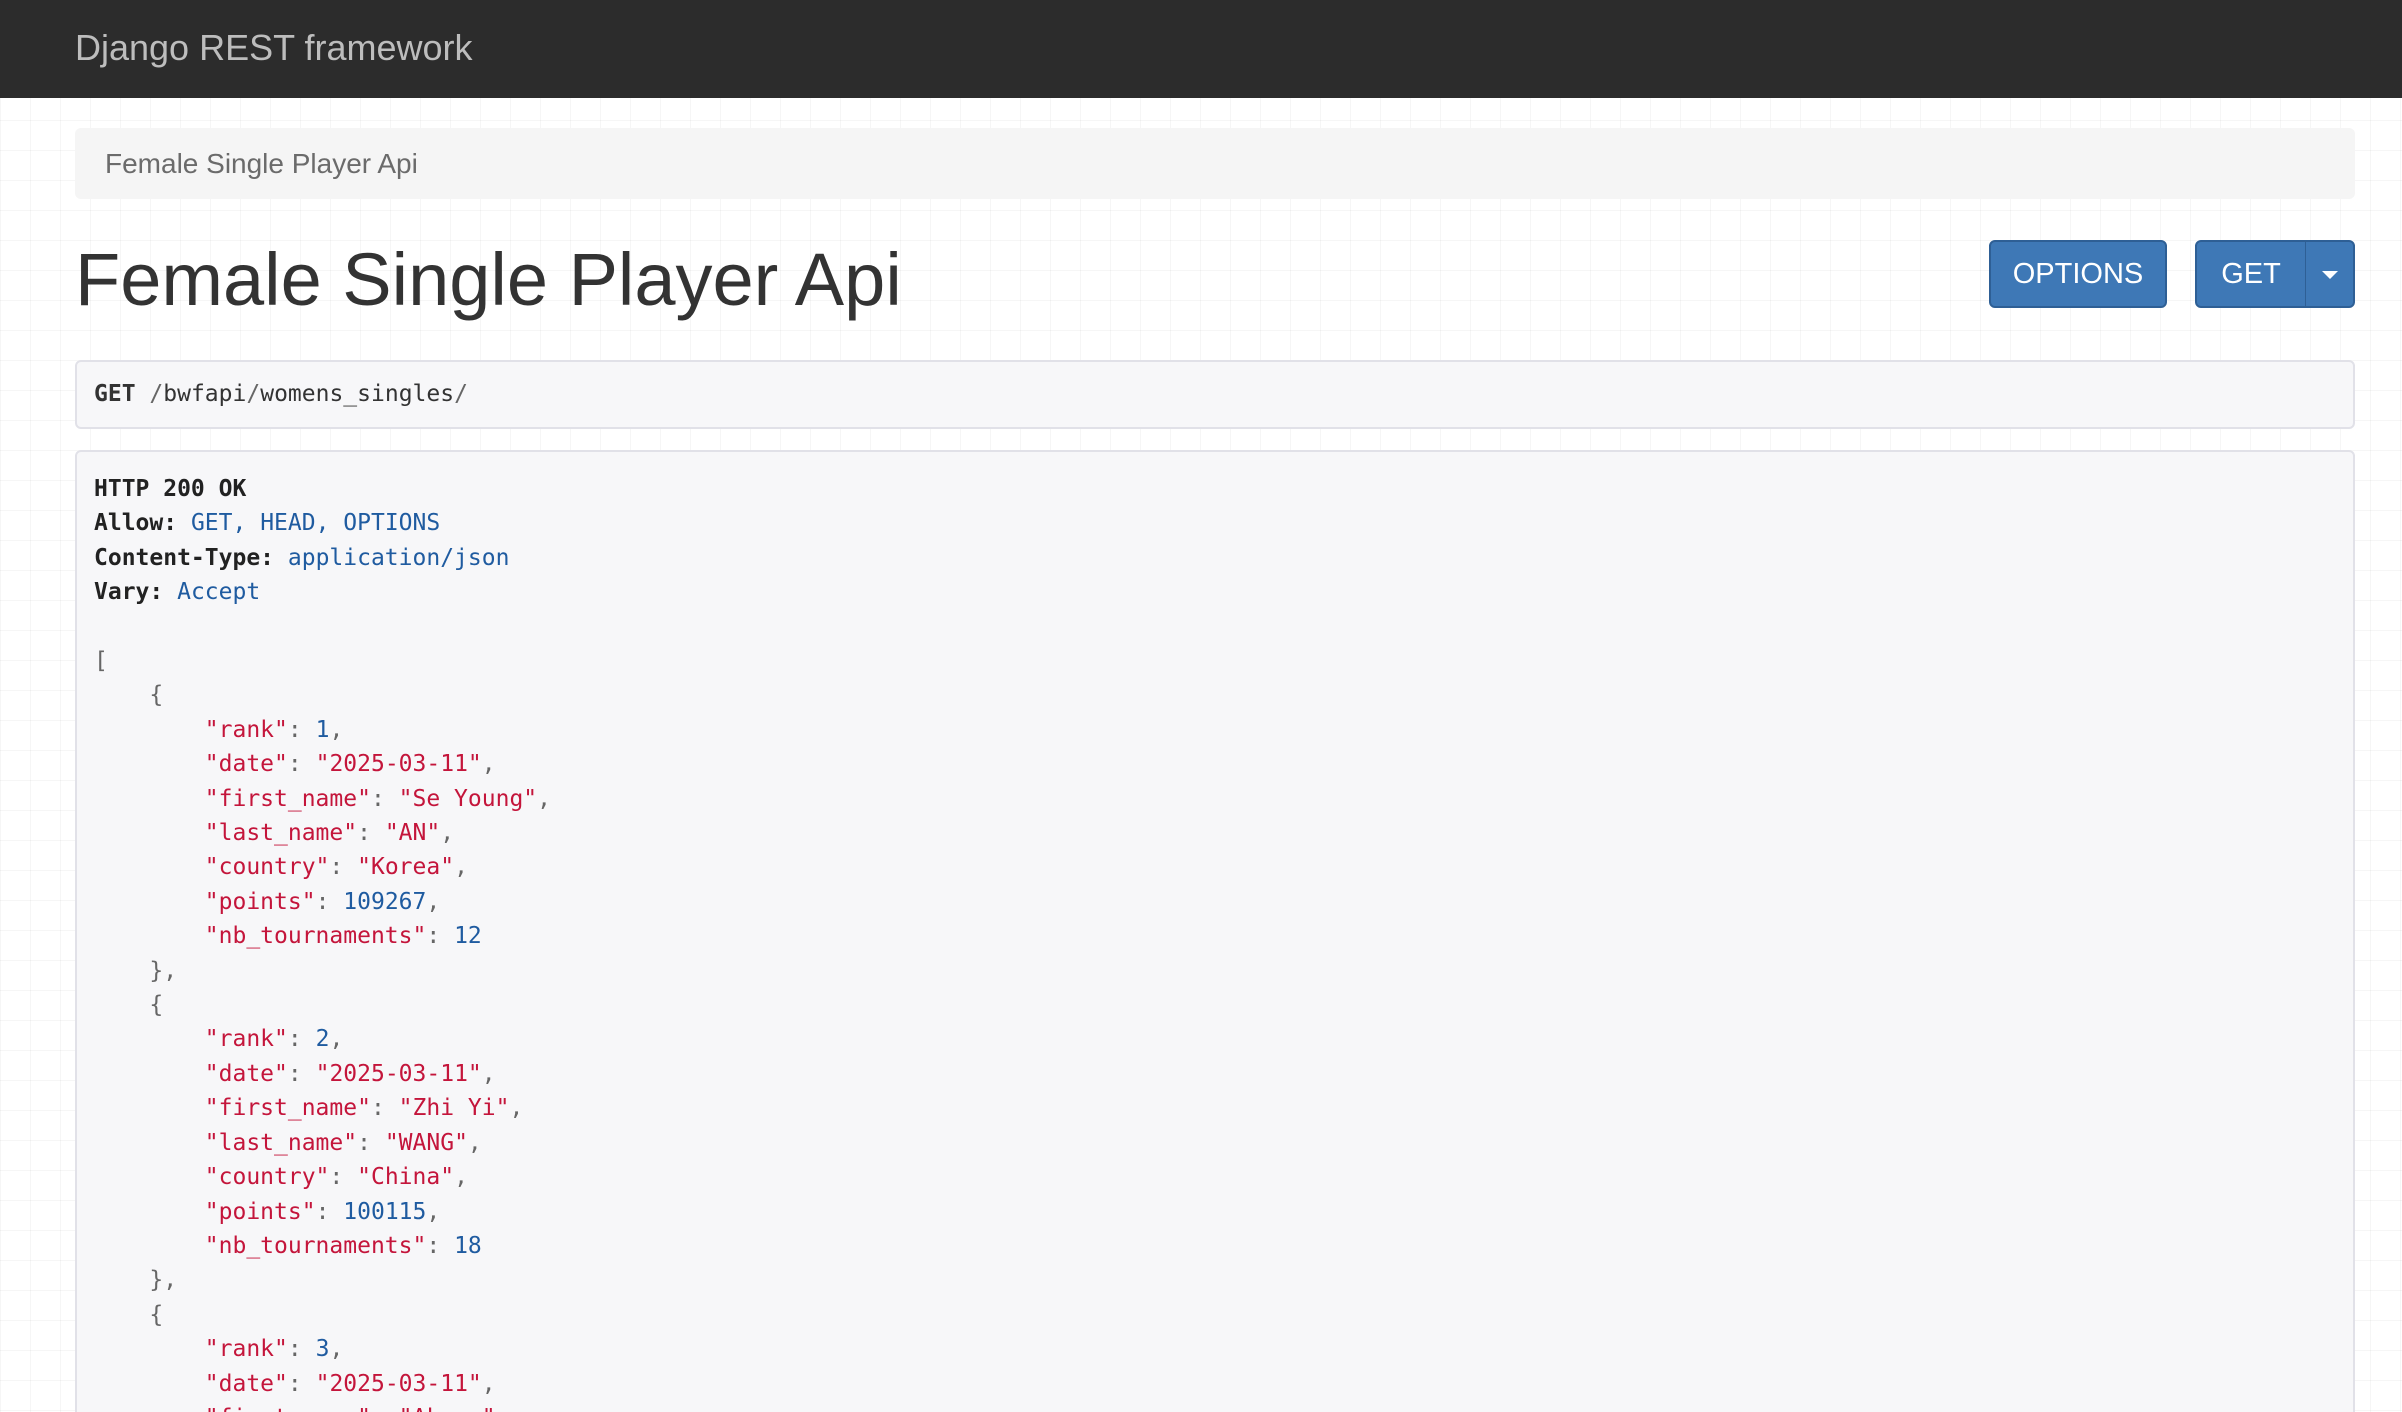  What do you see at coordinates (170, 489) in the screenshot?
I see `response-status: HTTP 200 OK` at bounding box center [170, 489].